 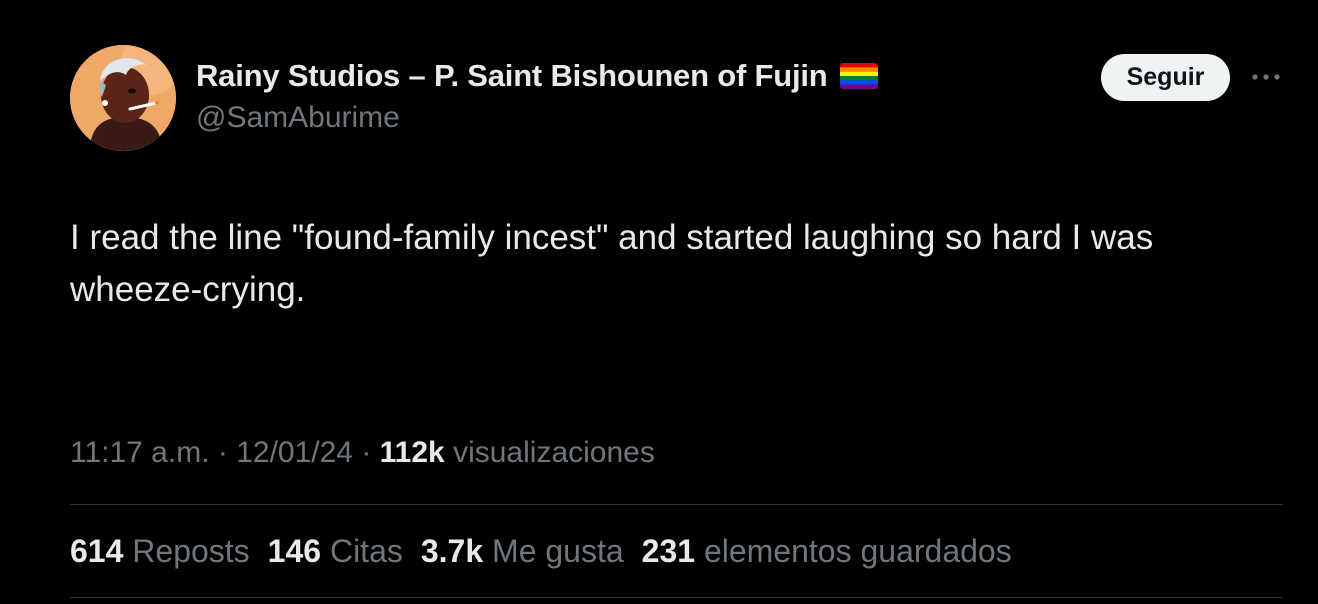 What do you see at coordinates (140, 452) in the screenshot?
I see `tweet-time: 11:17 a.m.` at bounding box center [140, 452].